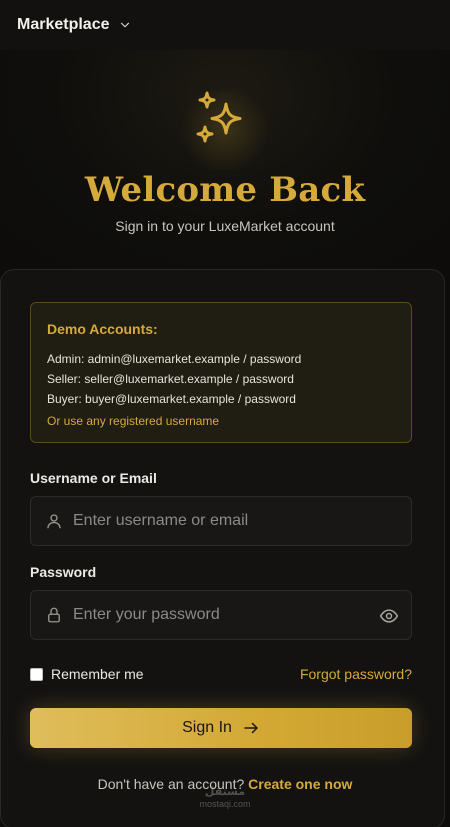 The height and width of the screenshot is (827, 450). What do you see at coordinates (97, 674) in the screenshot?
I see `remember-me-label: Remember me` at bounding box center [97, 674].